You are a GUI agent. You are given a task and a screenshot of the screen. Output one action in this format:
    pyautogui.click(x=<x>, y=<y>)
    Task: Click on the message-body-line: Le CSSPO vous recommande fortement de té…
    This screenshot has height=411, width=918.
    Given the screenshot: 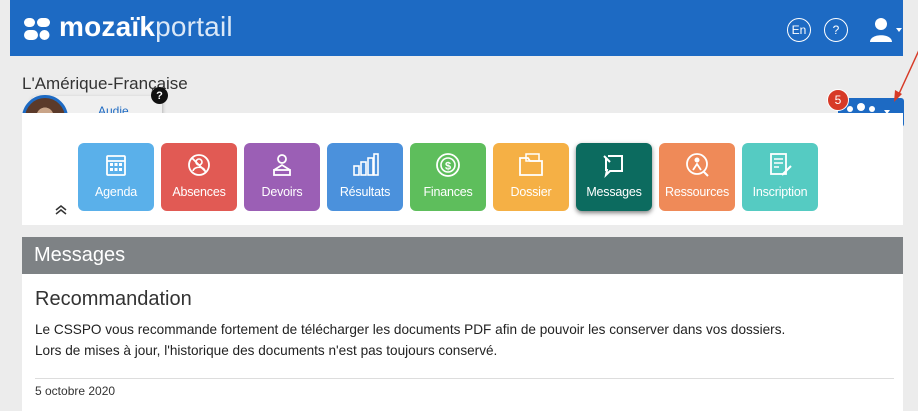 What is the action you would take?
    pyautogui.click(x=410, y=329)
    